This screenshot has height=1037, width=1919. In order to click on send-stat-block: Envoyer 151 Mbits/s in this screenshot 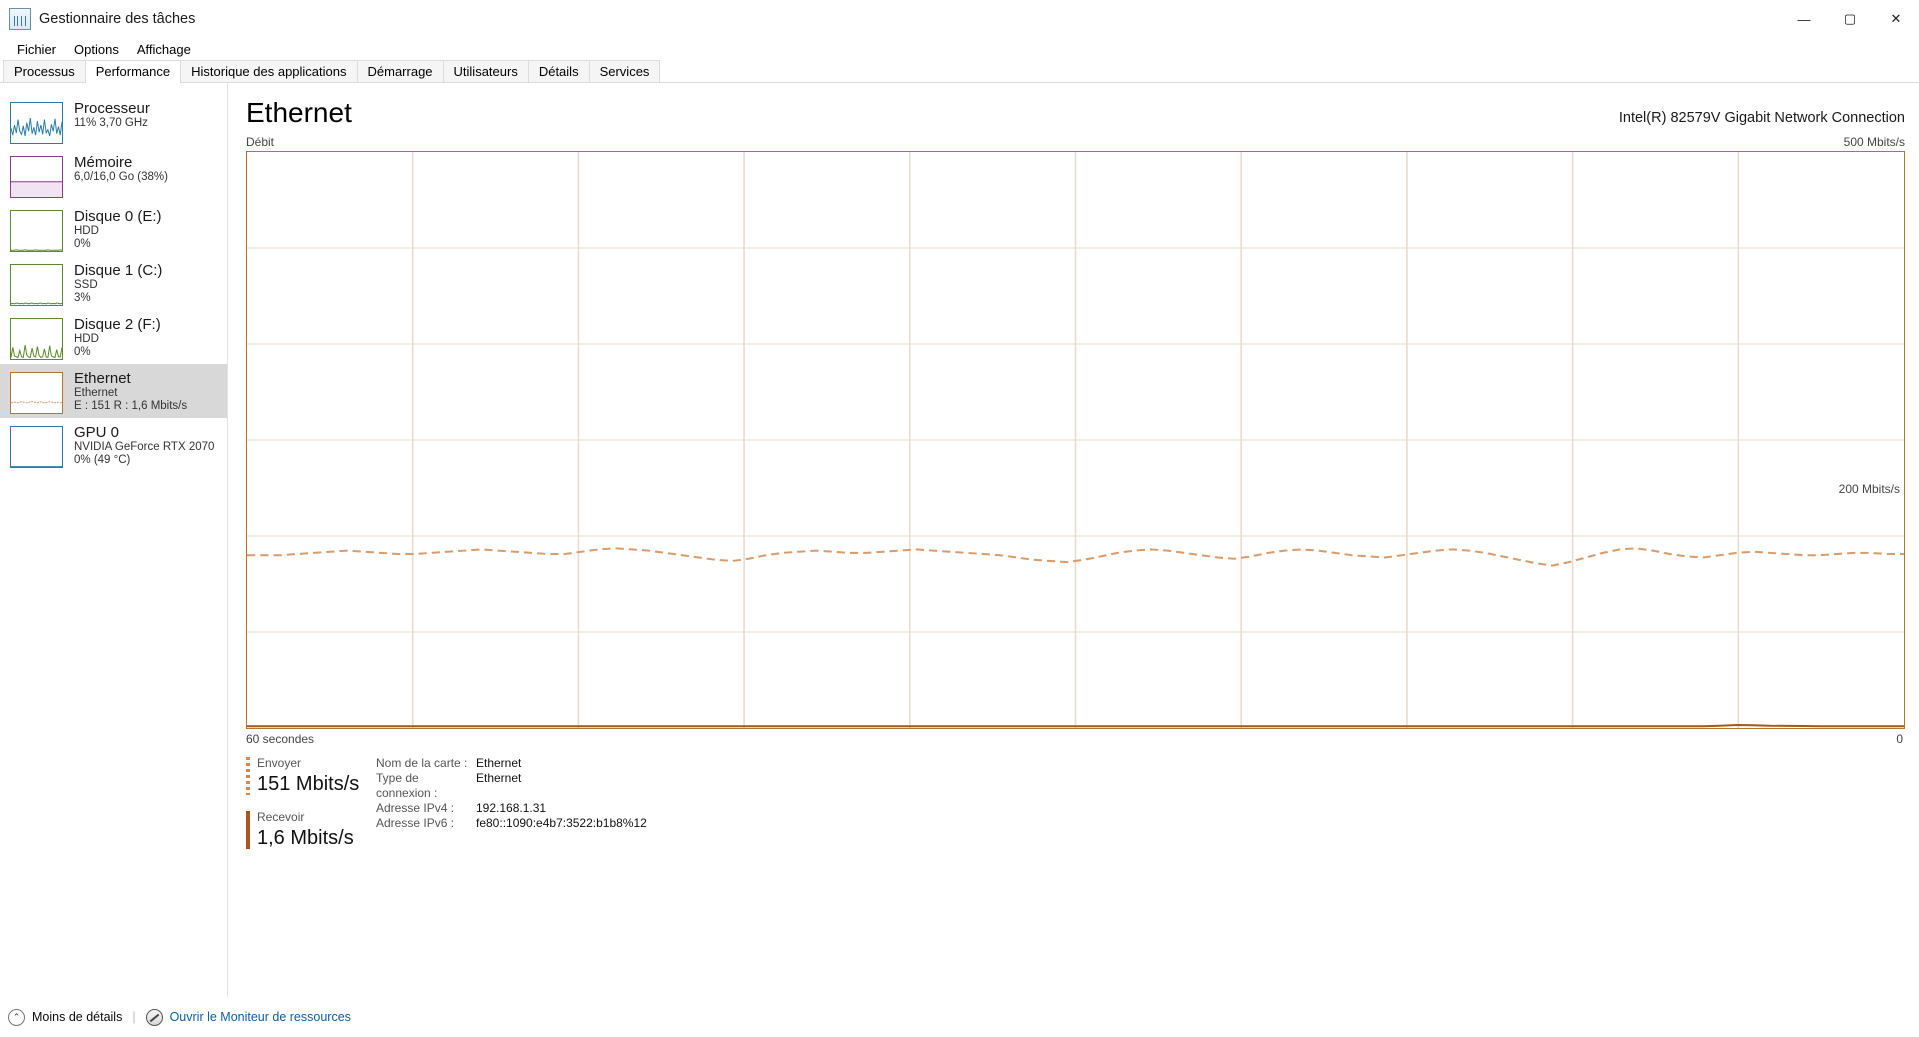, I will do `click(307, 776)`.